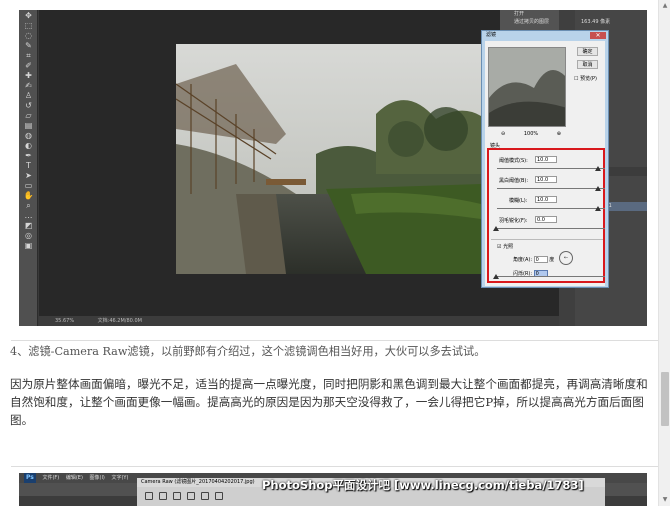  I want to click on healing-tool-icon: ✚, so click(28, 75).